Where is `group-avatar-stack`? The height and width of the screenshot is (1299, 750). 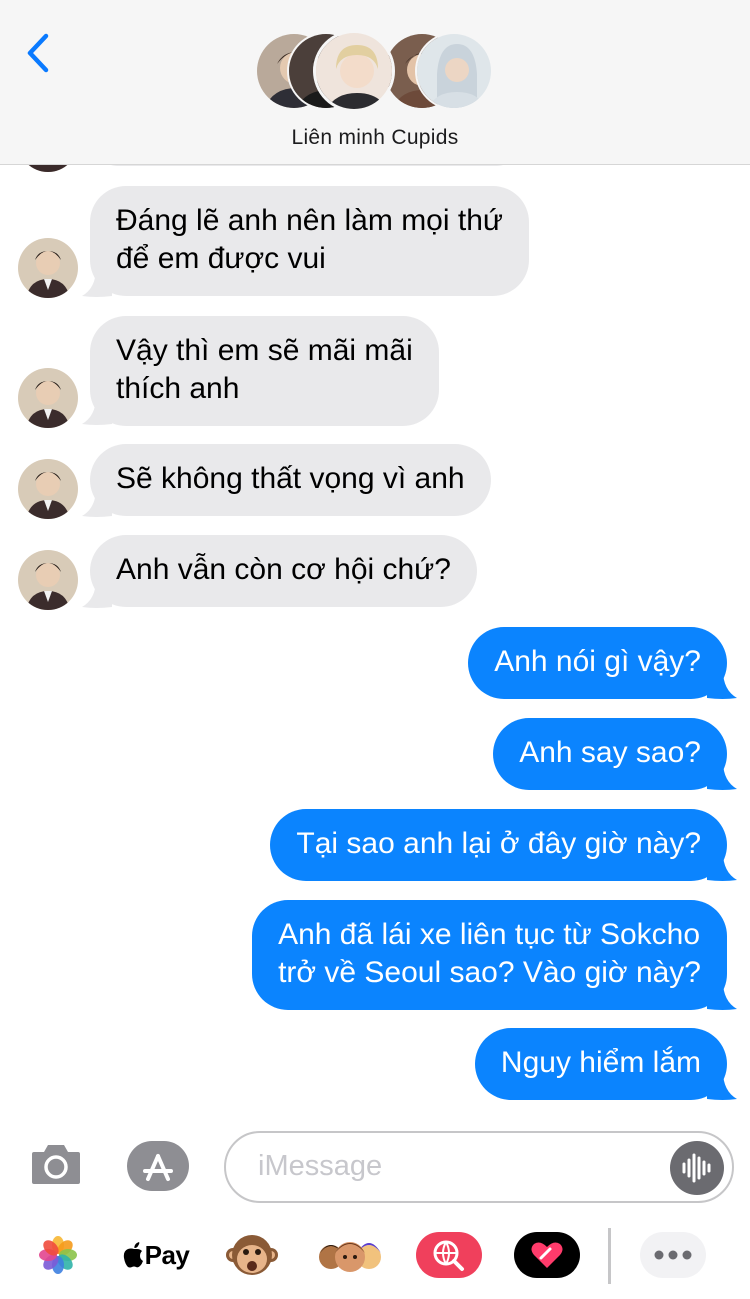
group-avatar-stack is located at coordinates (377, 71).